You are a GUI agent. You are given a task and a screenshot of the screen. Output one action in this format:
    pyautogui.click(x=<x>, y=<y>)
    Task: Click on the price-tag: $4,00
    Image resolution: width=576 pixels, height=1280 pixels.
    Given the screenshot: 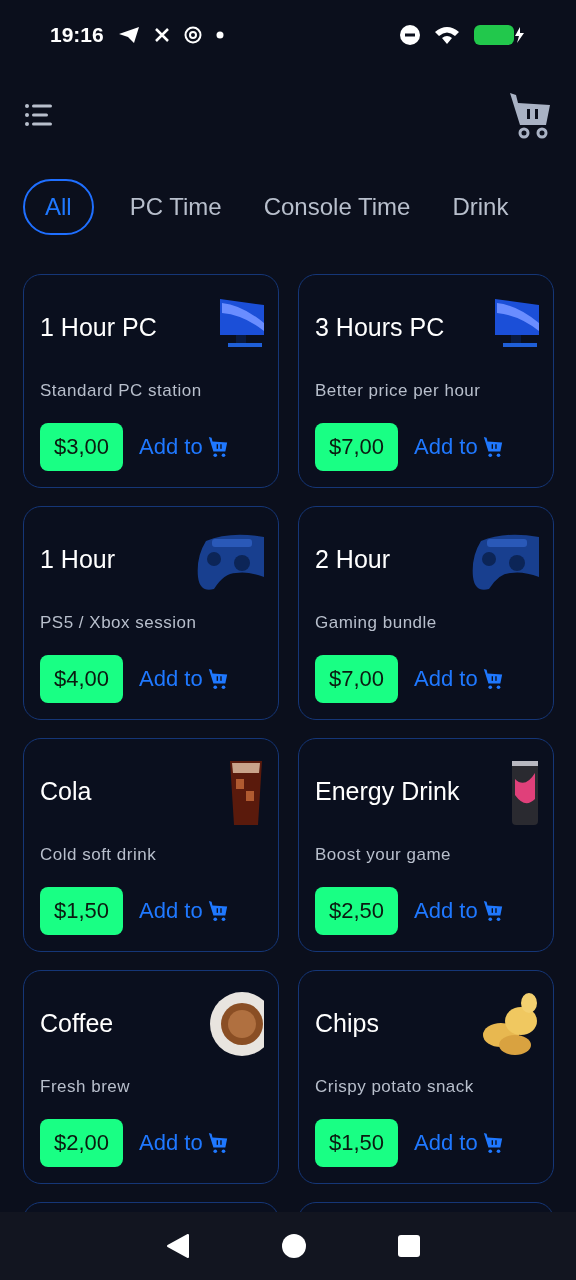 What is the action you would take?
    pyautogui.click(x=82, y=679)
    